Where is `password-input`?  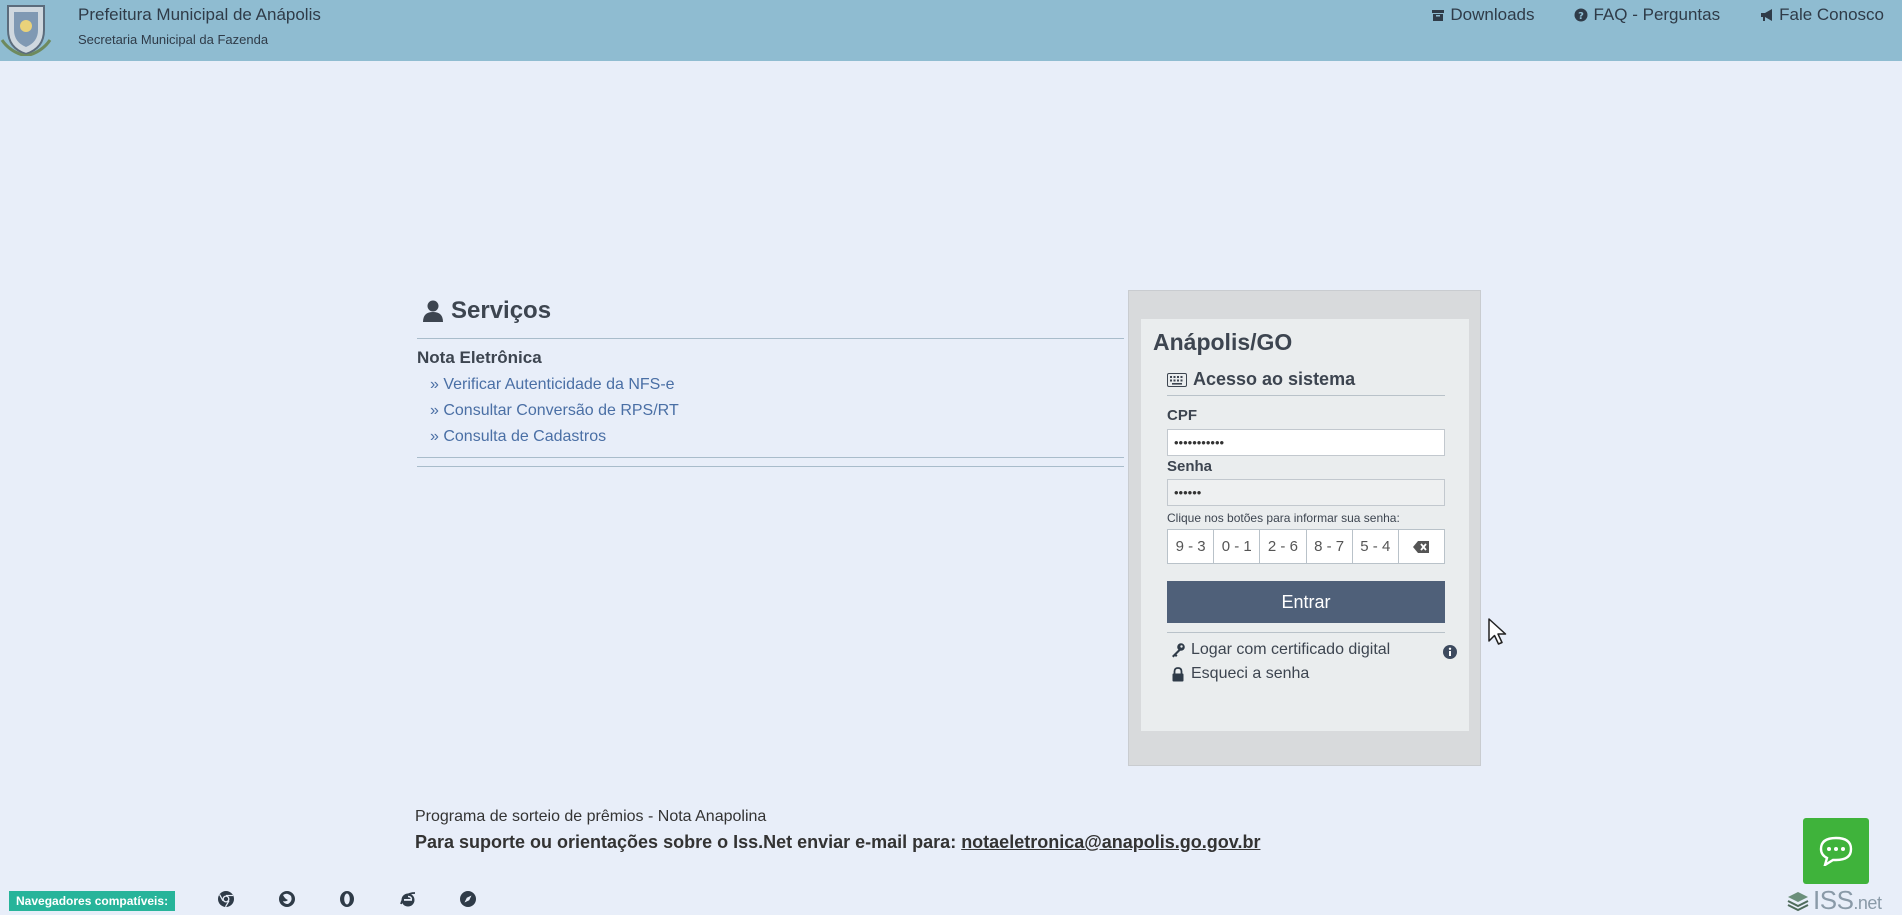
password-input is located at coordinates (1306, 492).